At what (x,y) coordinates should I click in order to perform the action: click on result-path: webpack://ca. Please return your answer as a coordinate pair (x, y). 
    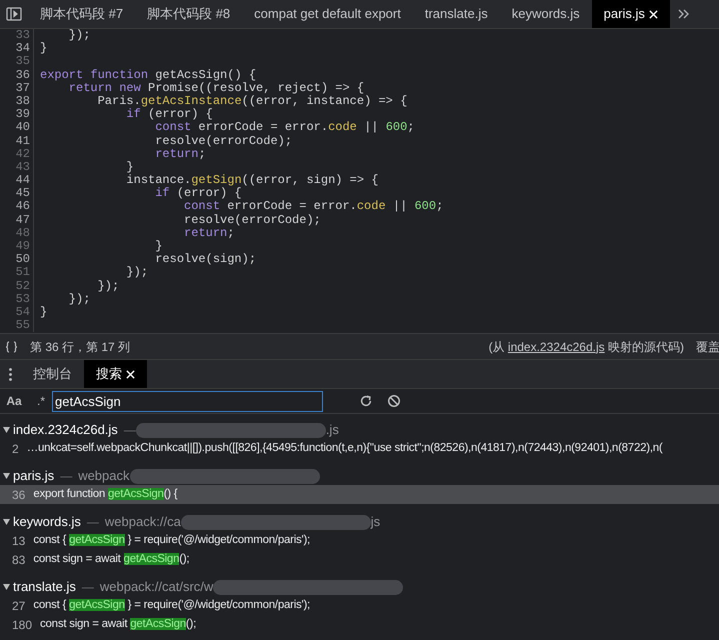
    Looking at the image, I should click on (142, 522).